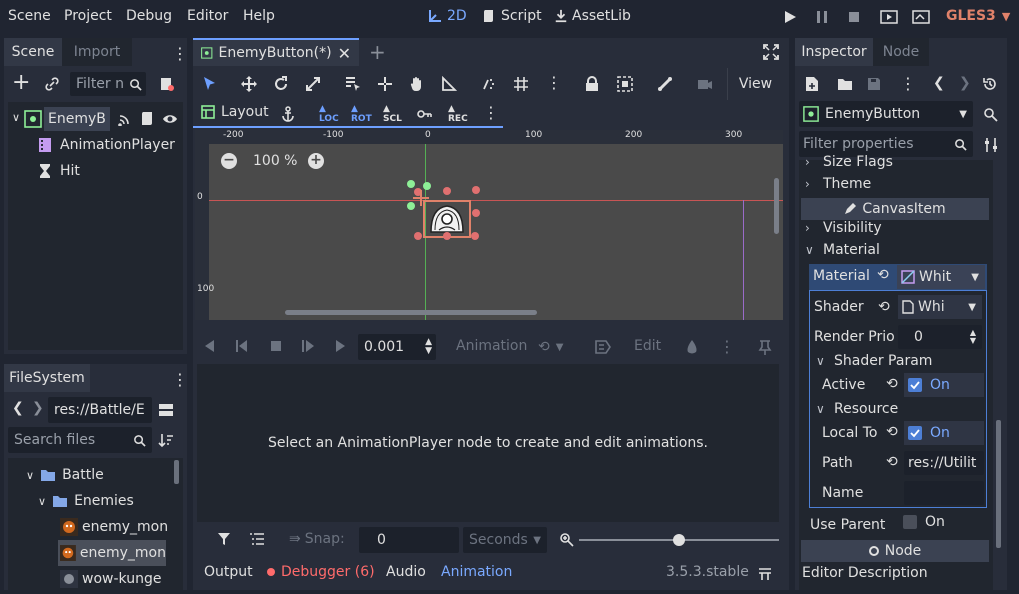 This screenshot has width=1019, height=594. I want to click on tree-node-label-selected: EnemyB, so click(77, 119).